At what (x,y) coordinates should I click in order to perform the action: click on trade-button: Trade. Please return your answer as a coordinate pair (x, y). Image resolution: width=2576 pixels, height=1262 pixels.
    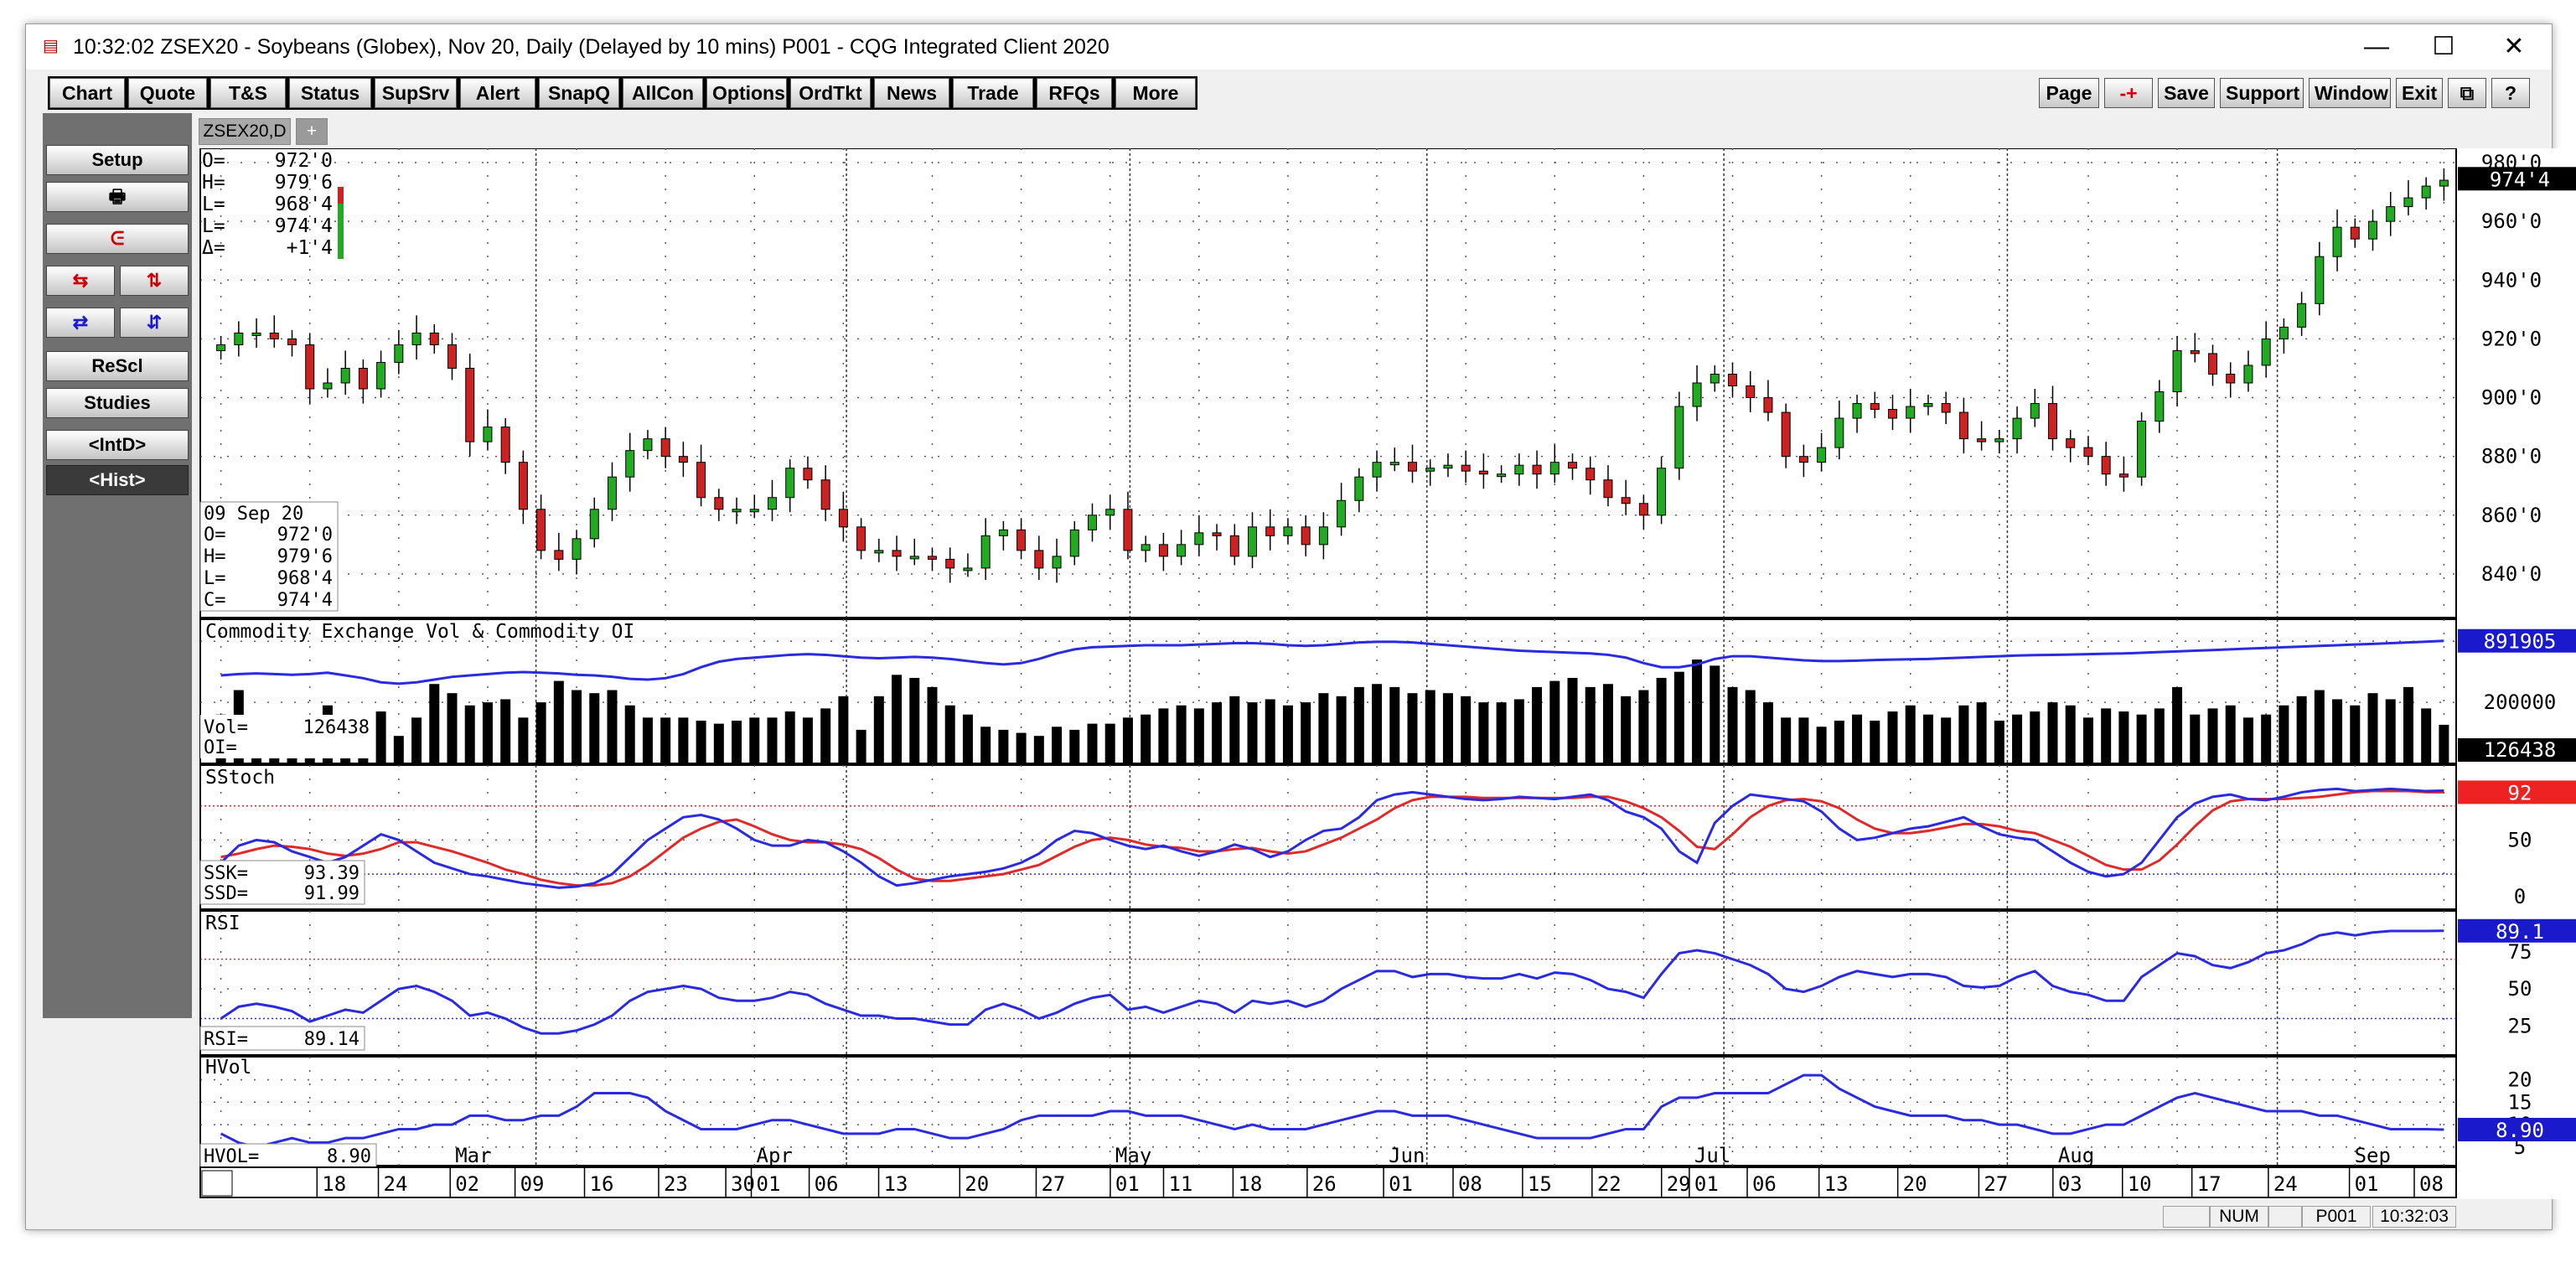
    Looking at the image, I should click on (993, 93).